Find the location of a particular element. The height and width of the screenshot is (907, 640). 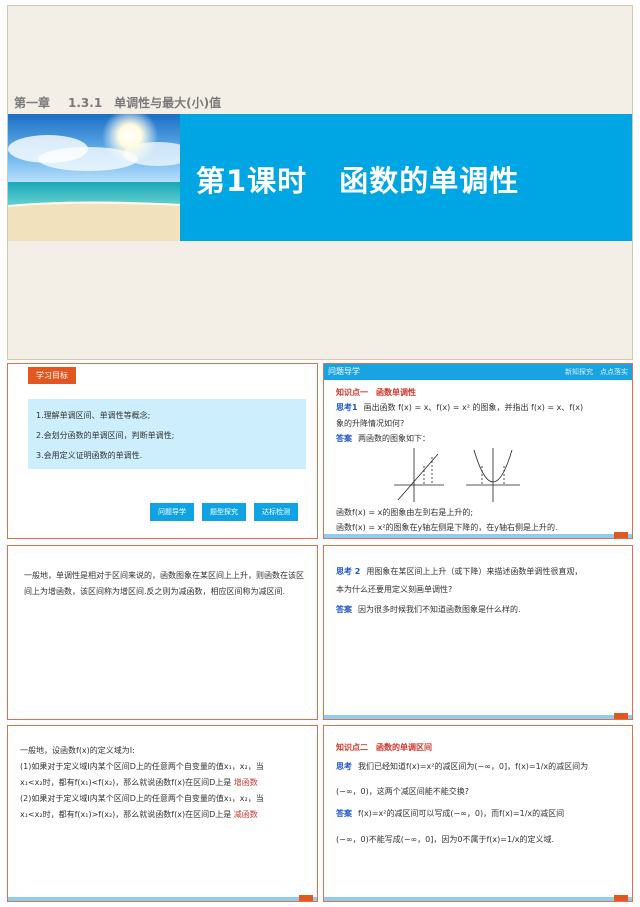

goal-item: 3.会用定义证明函数的单调性. is located at coordinates (89, 455).